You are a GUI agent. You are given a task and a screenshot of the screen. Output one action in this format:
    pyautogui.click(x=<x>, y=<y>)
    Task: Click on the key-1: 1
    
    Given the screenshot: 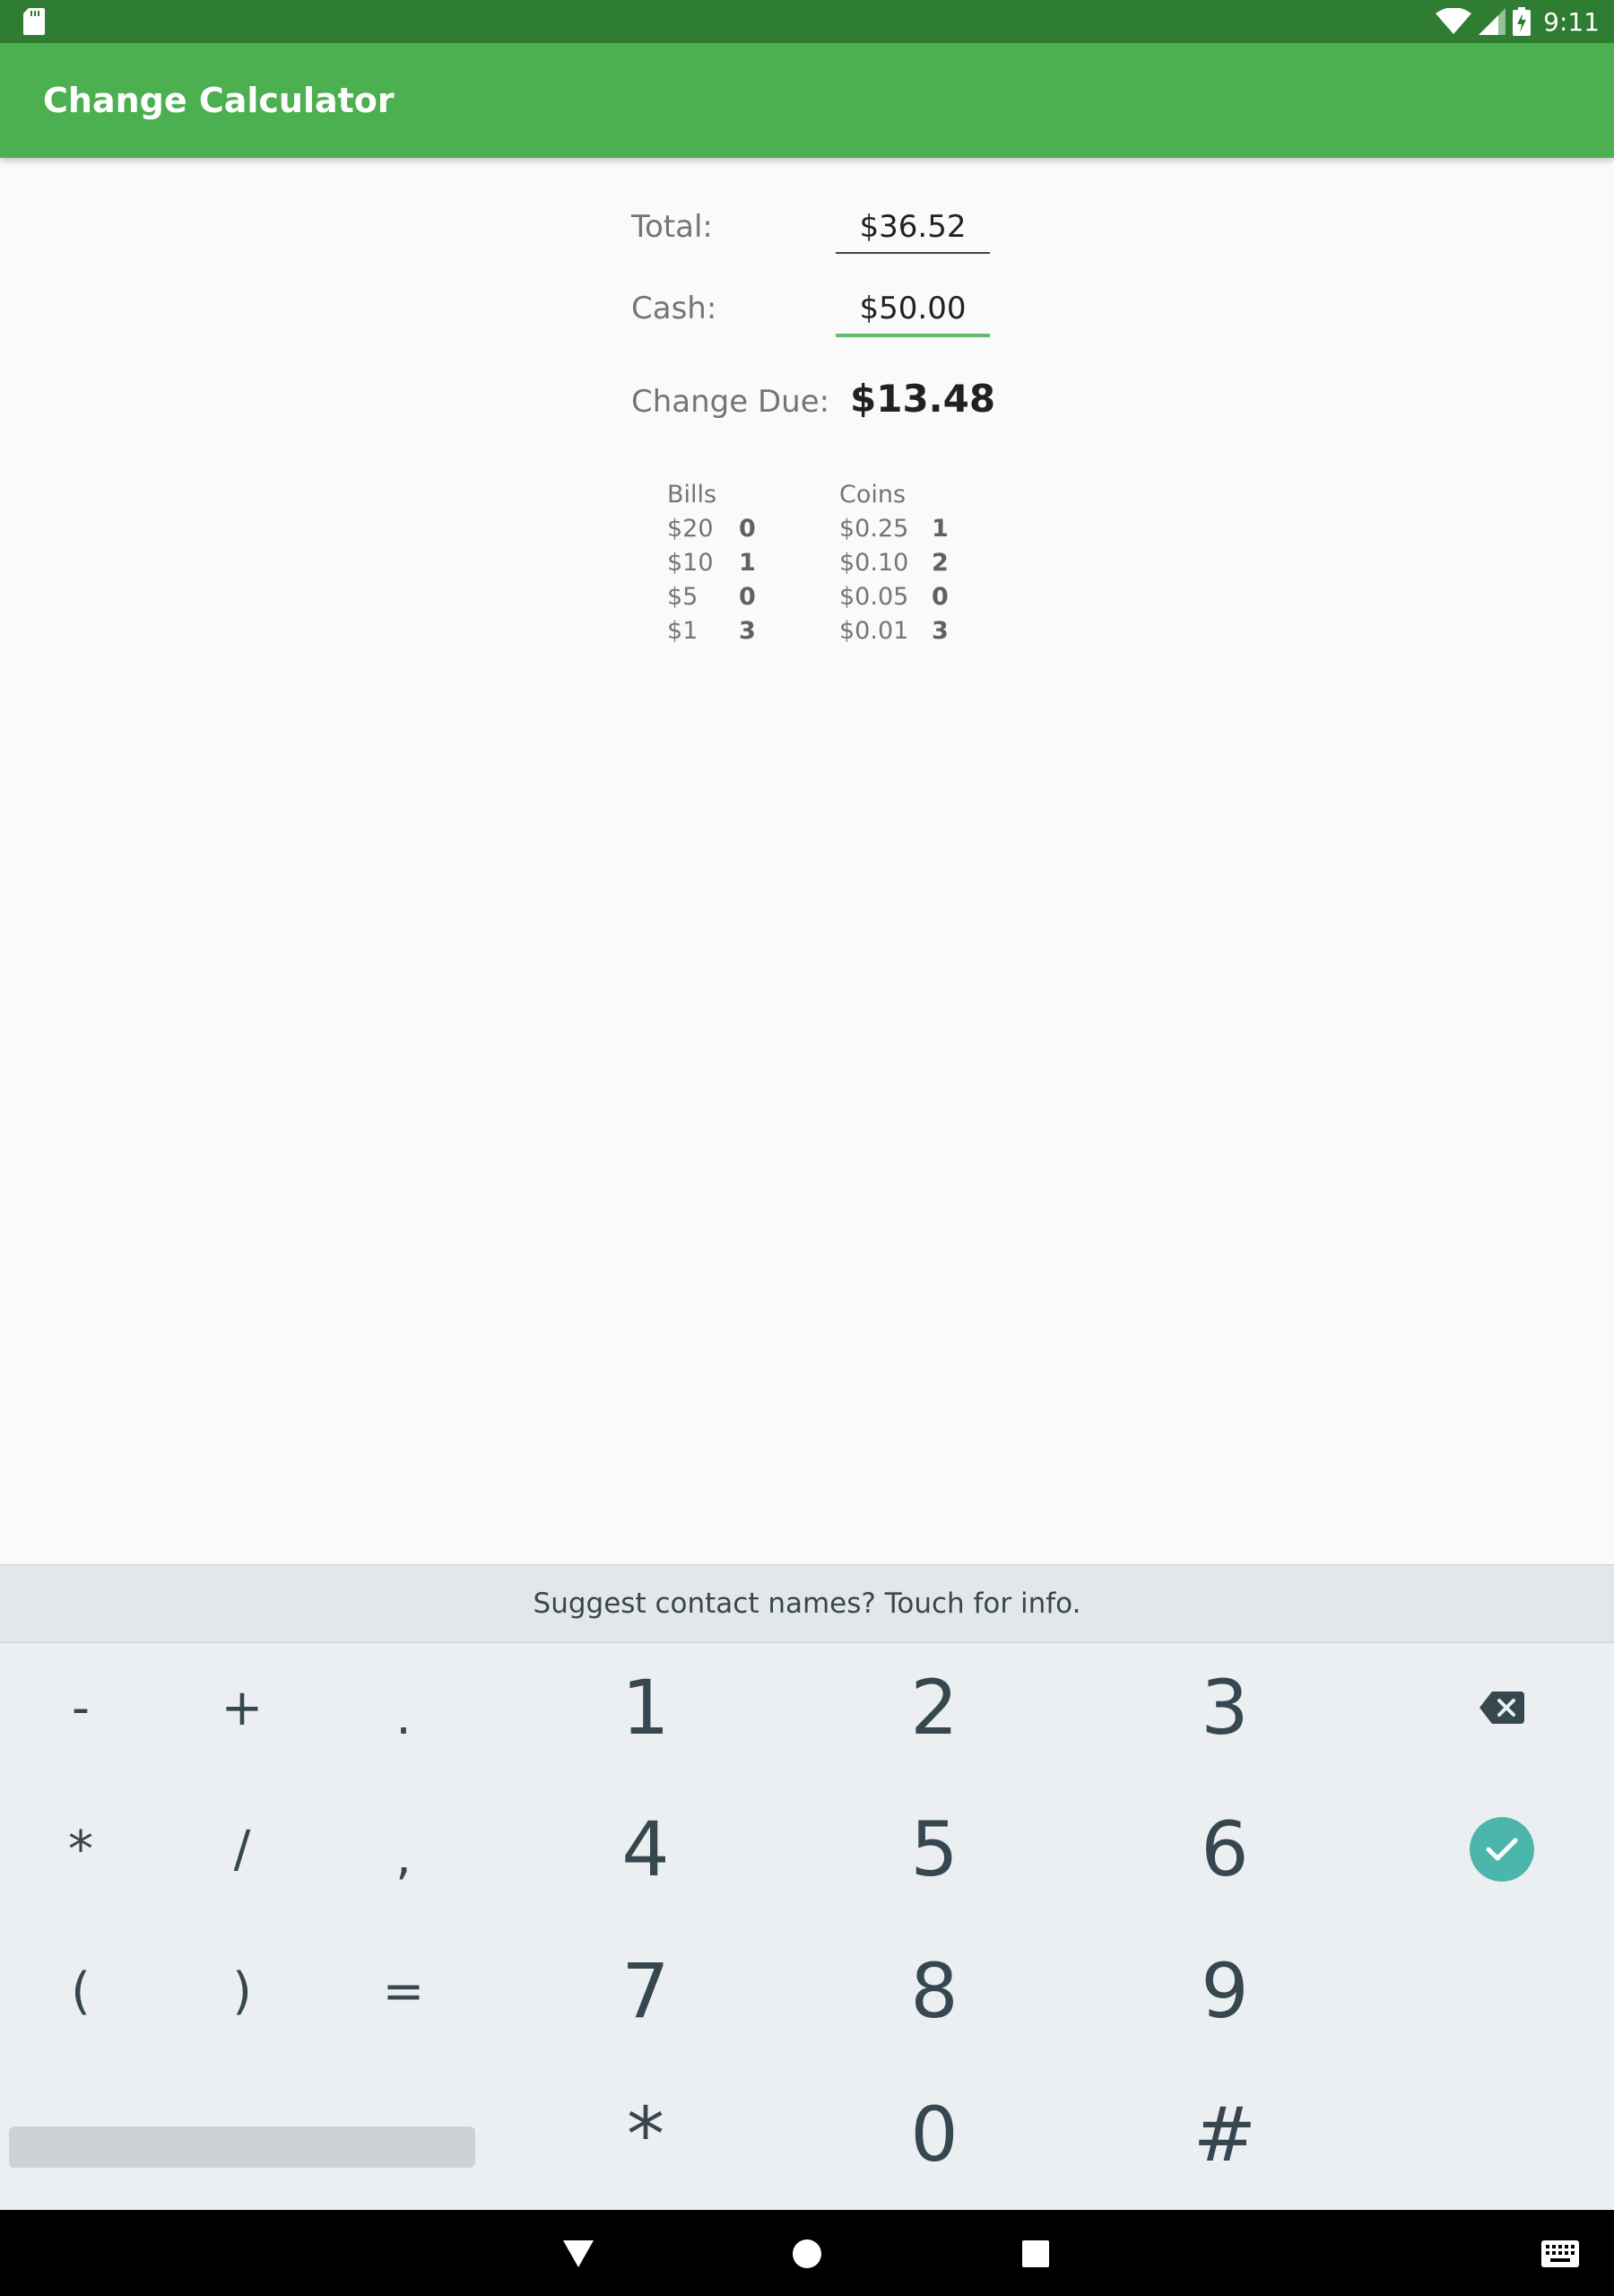 What is the action you would take?
    pyautogui.click(x=645, y=1707)
    